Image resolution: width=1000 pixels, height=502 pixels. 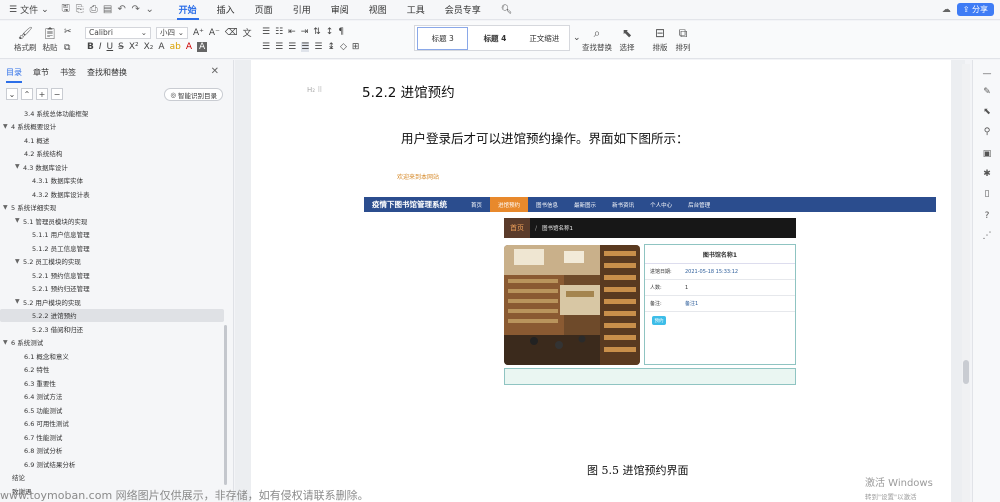 I want to click on numbered-list-icon: ☷, so click(x=279, y=32).